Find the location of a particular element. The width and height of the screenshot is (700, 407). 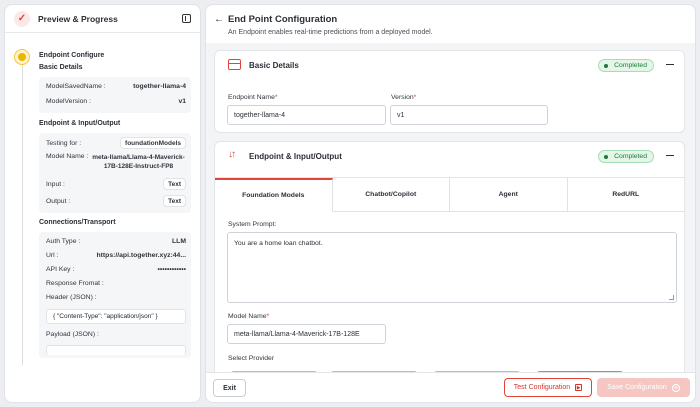

row-key: ModelSavedName : is located at coordinates (76, 86).